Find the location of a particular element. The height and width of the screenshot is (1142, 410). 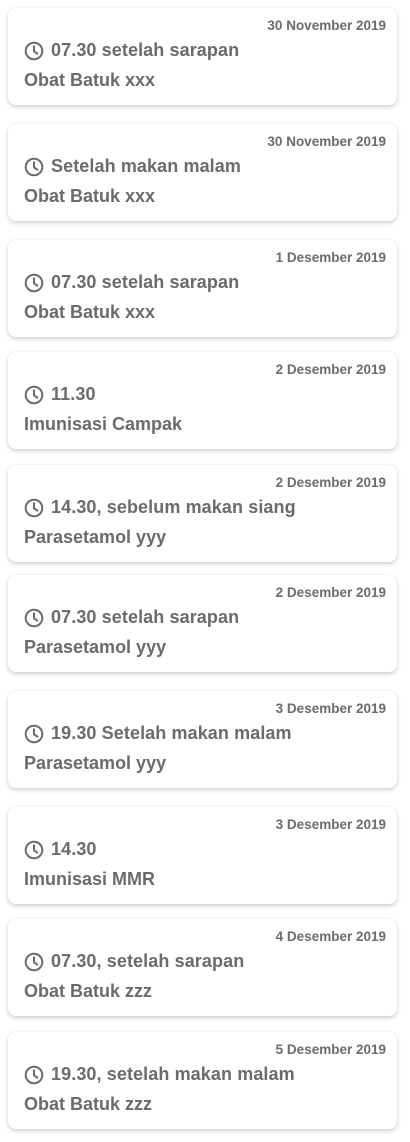

reminder-time-row: 07.30, setelah sarapan is located at coordinates (134, 961).